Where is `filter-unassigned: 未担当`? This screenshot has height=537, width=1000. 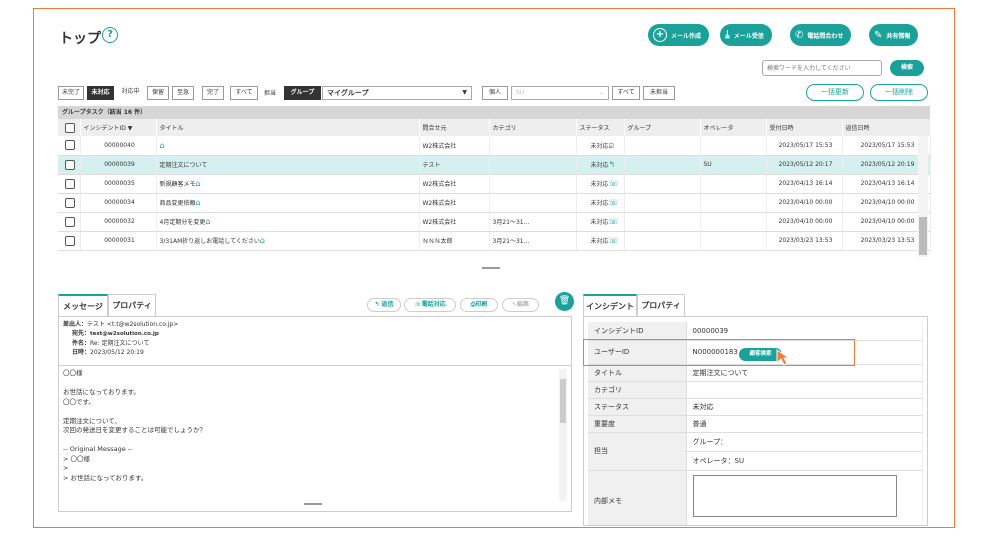 filter-unassigned: 未担当 is located at coordinates (659, 93).